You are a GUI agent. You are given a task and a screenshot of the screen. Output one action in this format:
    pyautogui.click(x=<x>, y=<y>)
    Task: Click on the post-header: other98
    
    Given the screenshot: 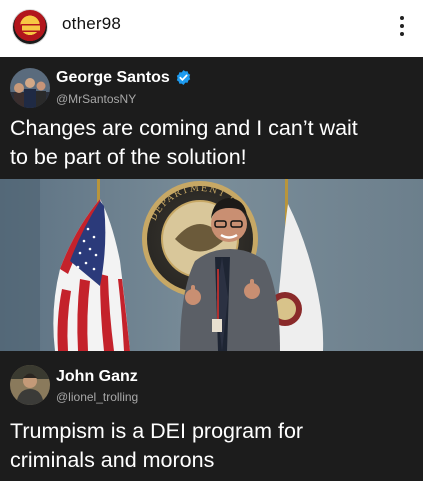 What is the action you would take?
    pyautogui.click(x=211, y=27)
    